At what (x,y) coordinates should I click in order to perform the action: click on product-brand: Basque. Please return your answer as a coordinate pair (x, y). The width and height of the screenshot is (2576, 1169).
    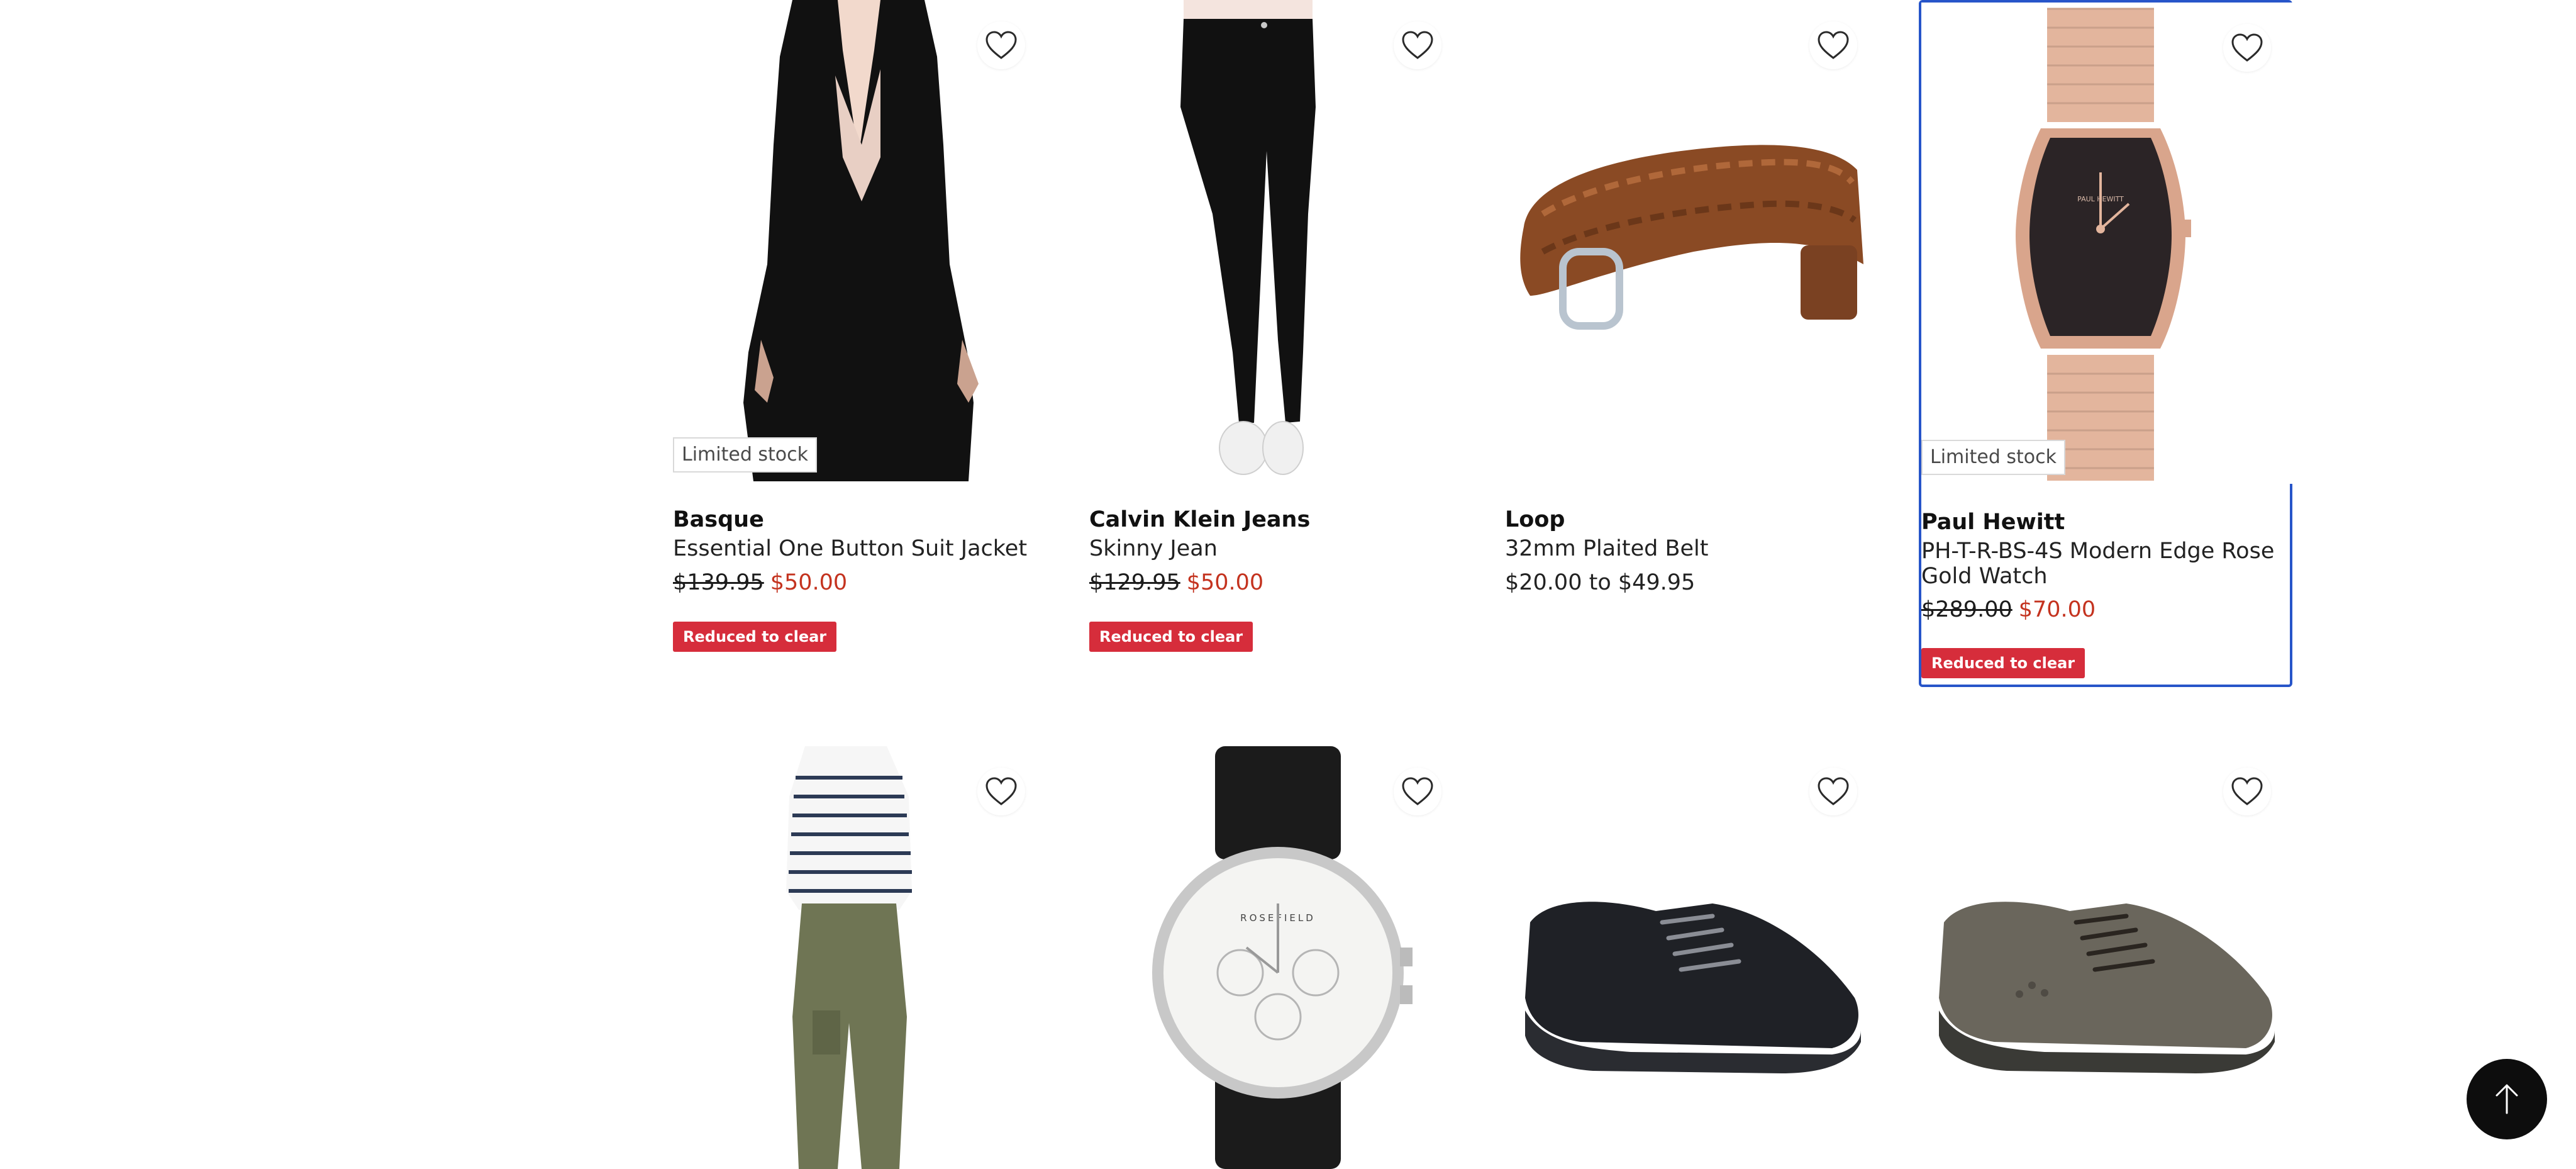
    Looking at the image, I should click on (718, 519).